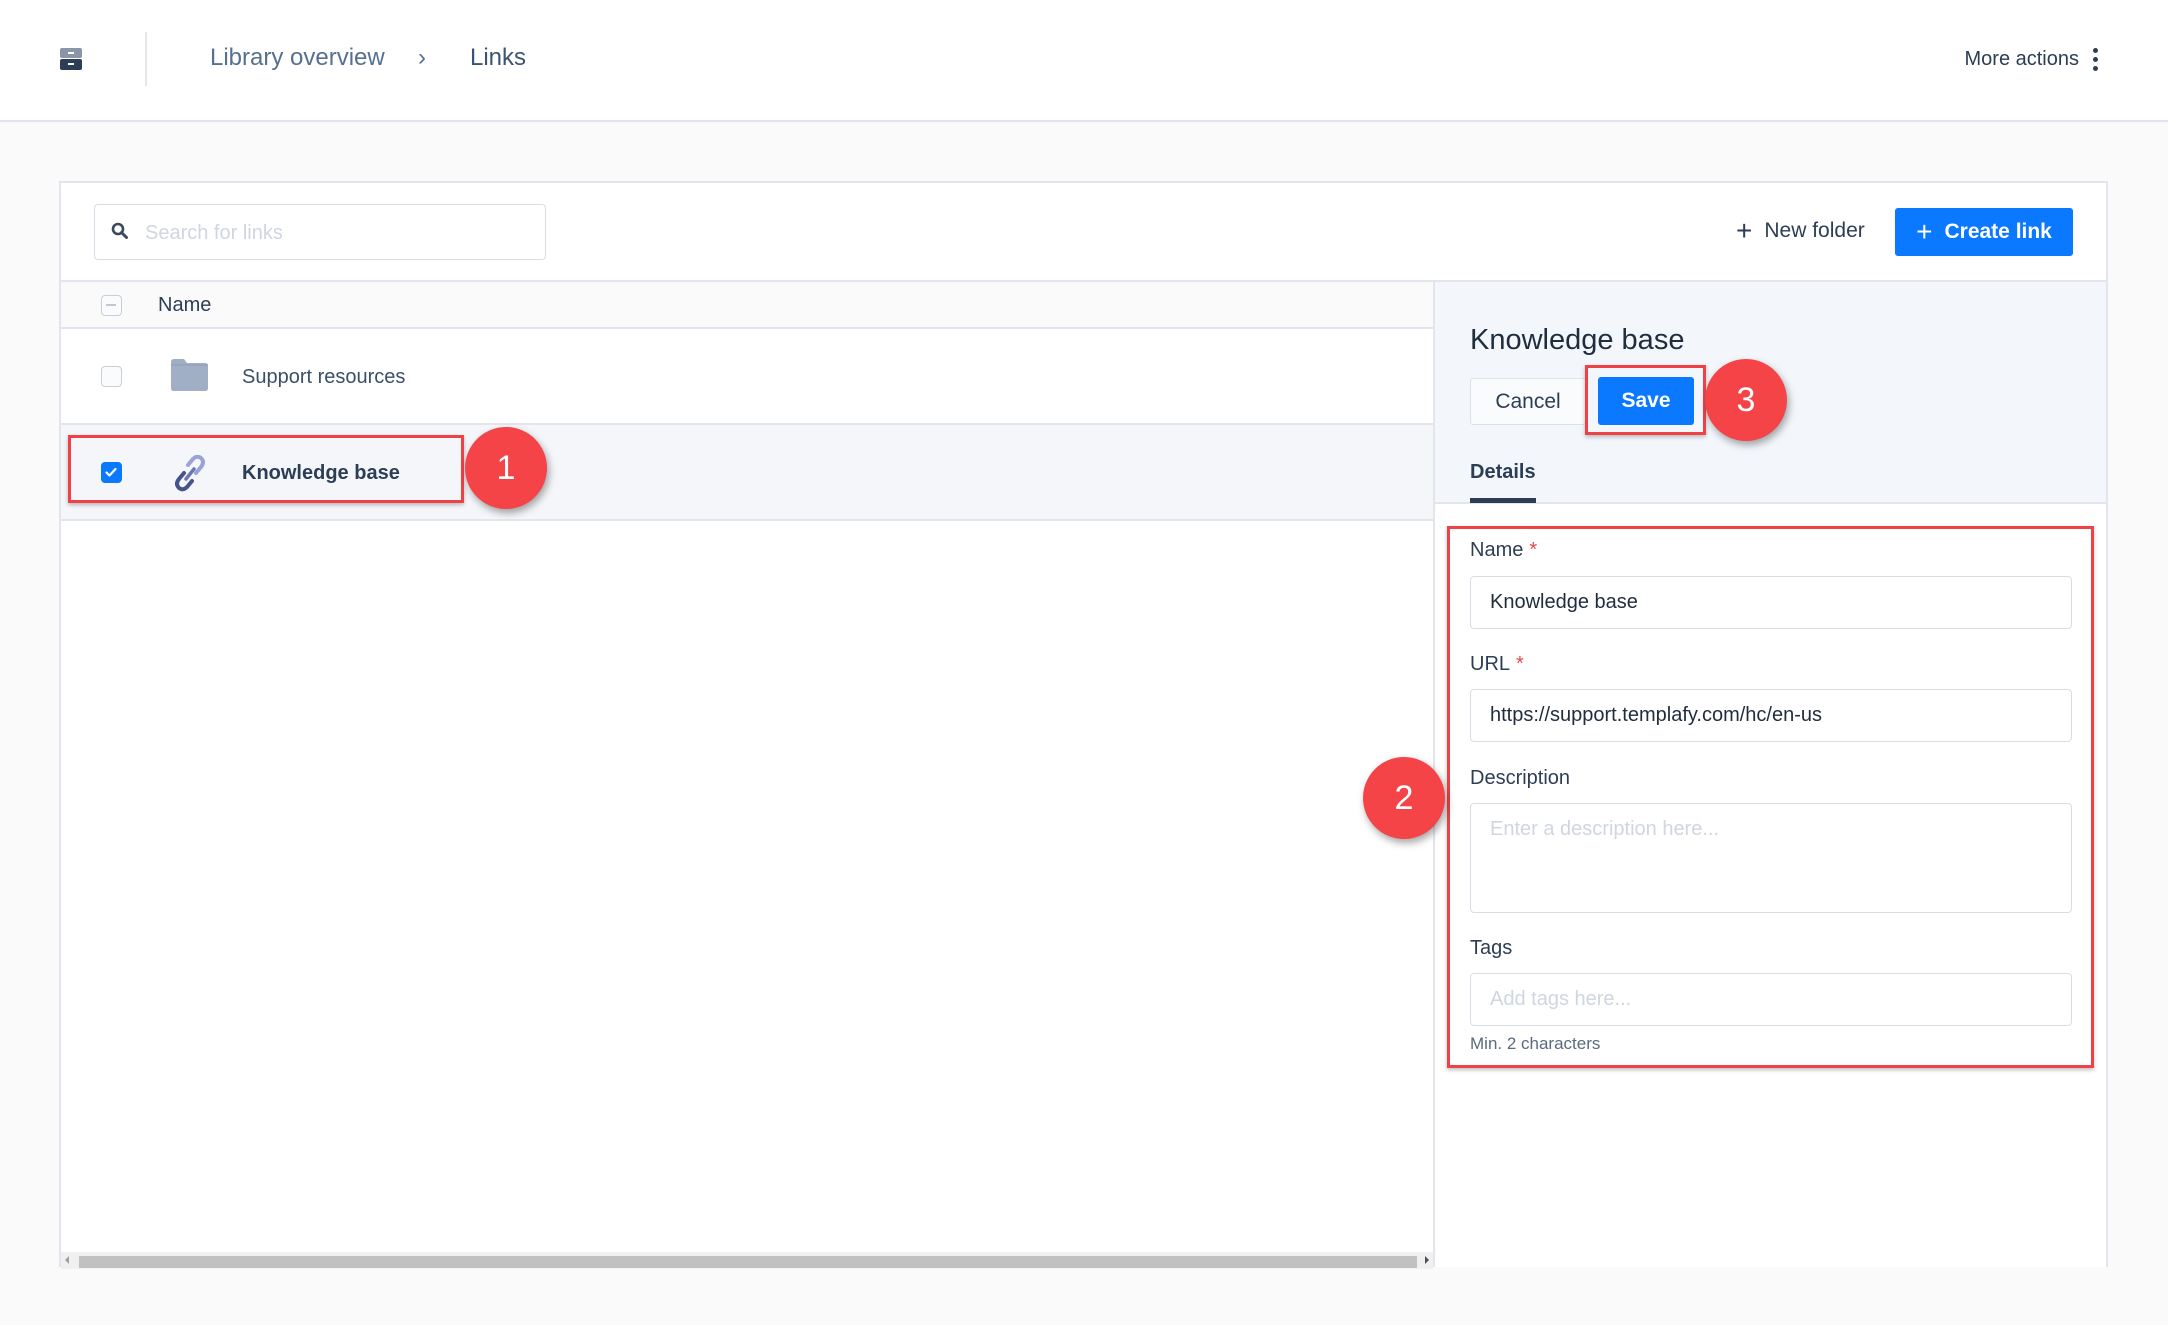  What do you see at coordinates (498, 57) in the screenshot?
I see `breadcrumb-links: Links` at bounding box center [498, 57].